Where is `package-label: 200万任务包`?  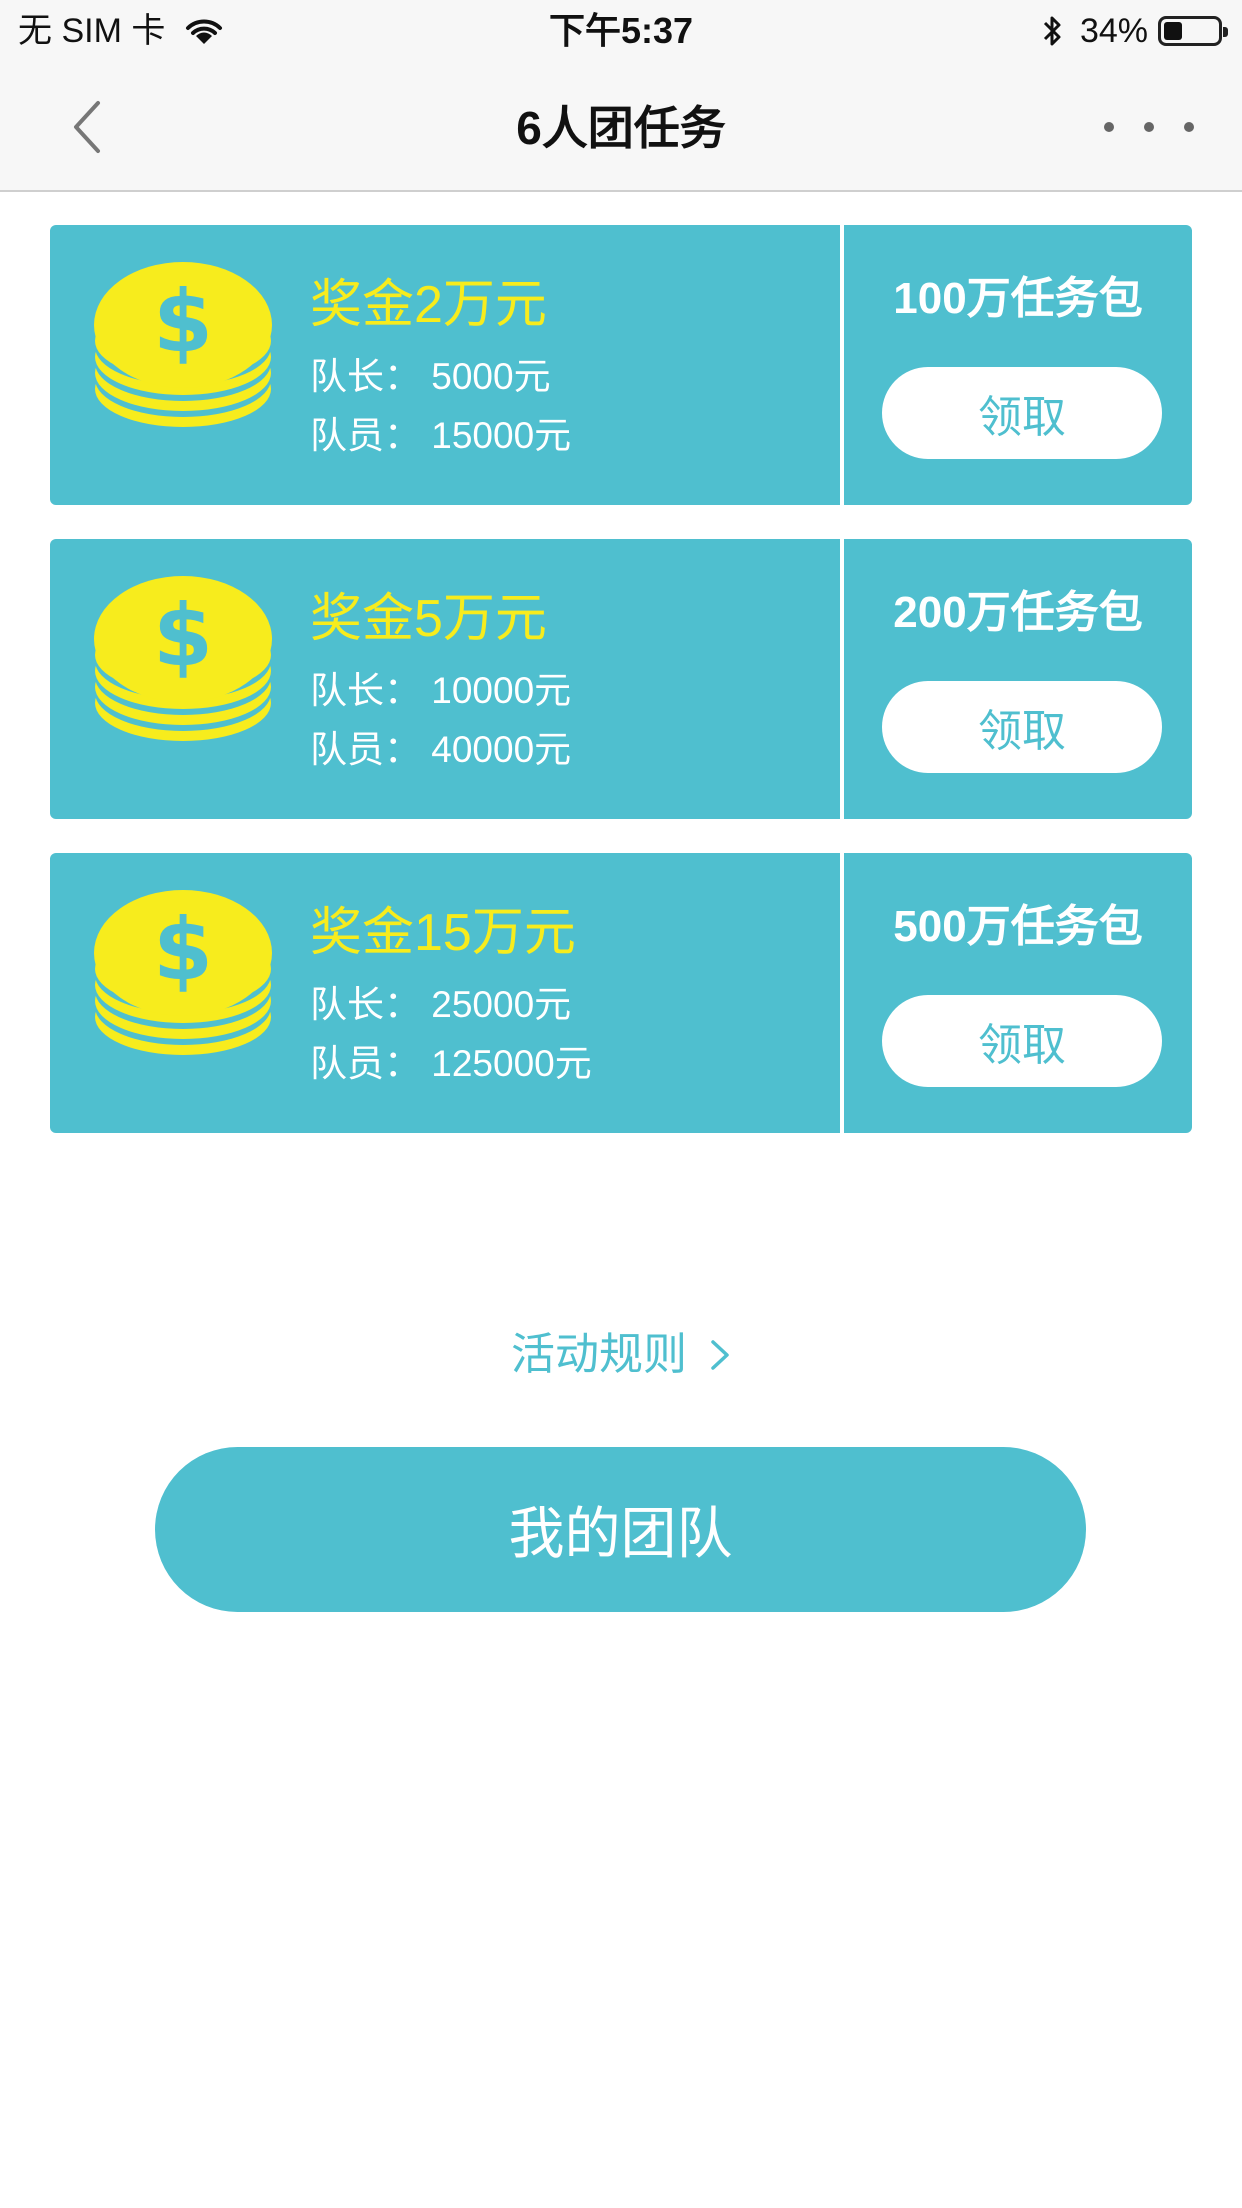 package-label: 200万任务包 is located at coordinates (1018, 612).